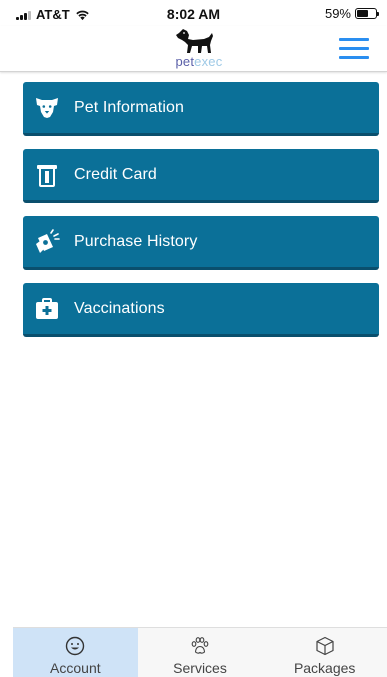 The width and height of the screenshot is (387, 677). Describe the element at coordinates (201, 243) in the screenshot. I see `purchase-history-button: Purchase History` at that location.